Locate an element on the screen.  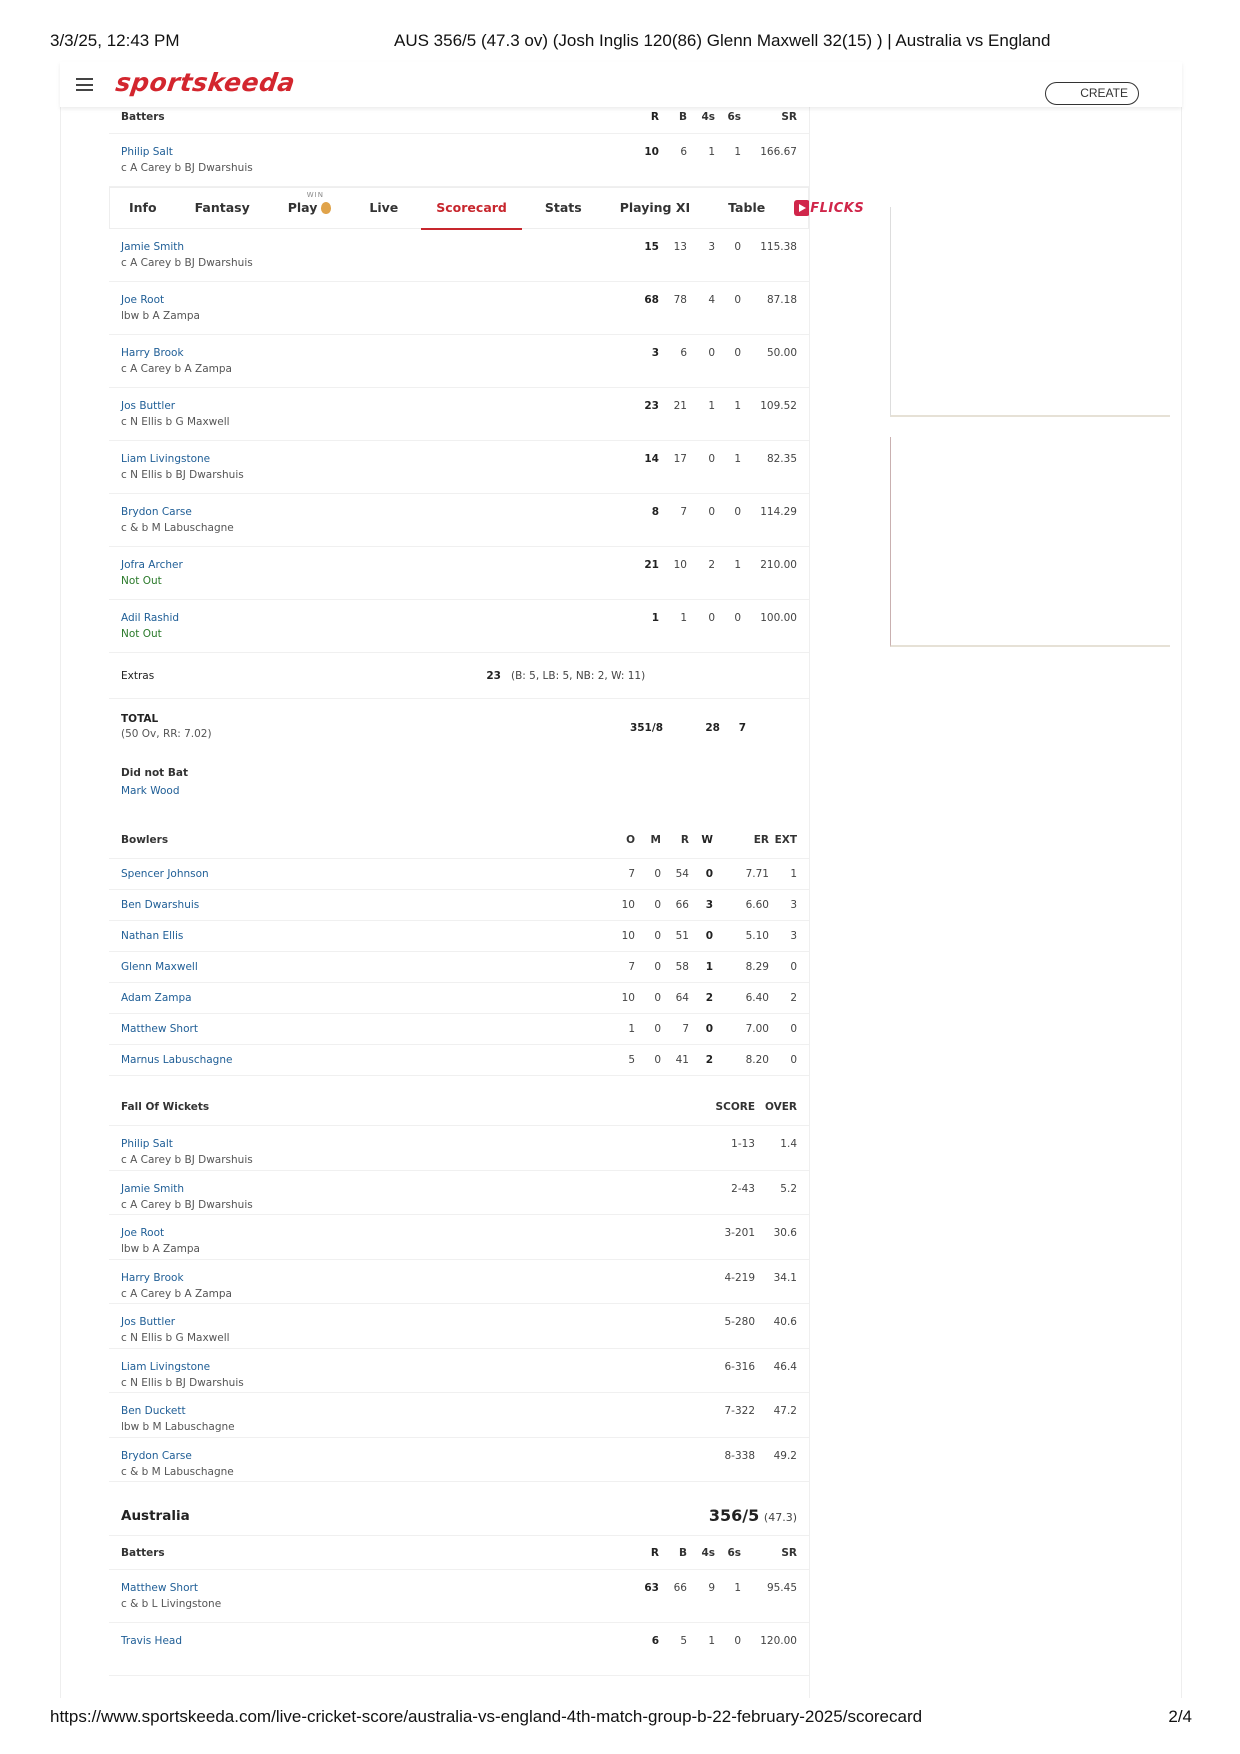
fours: 2 is located at coordinates (711, 565).